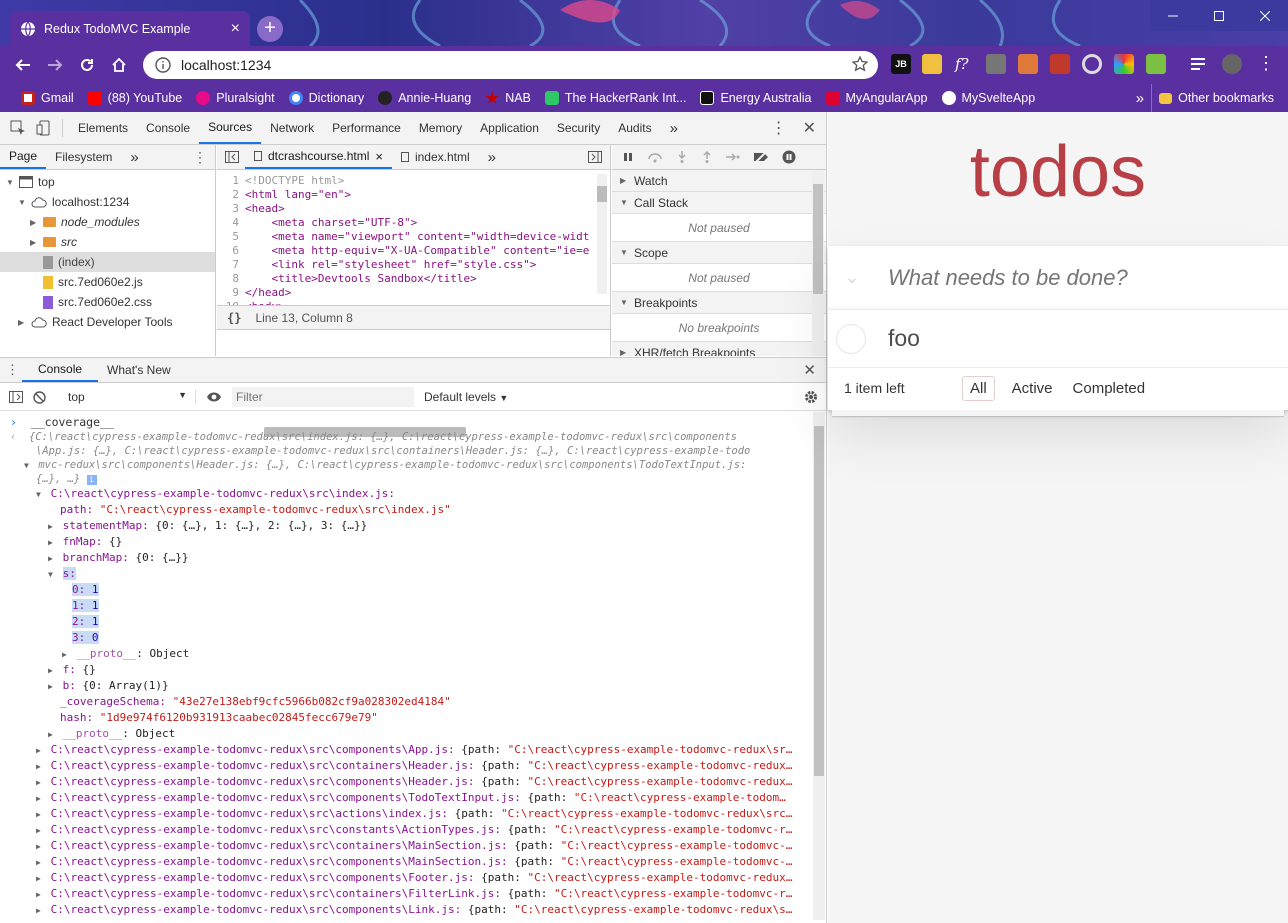  What do you see at coordinates (327, 98) in the screenshot?
I see `bookmark-dictionary: Dictionary` at bounding box center [327, 98].